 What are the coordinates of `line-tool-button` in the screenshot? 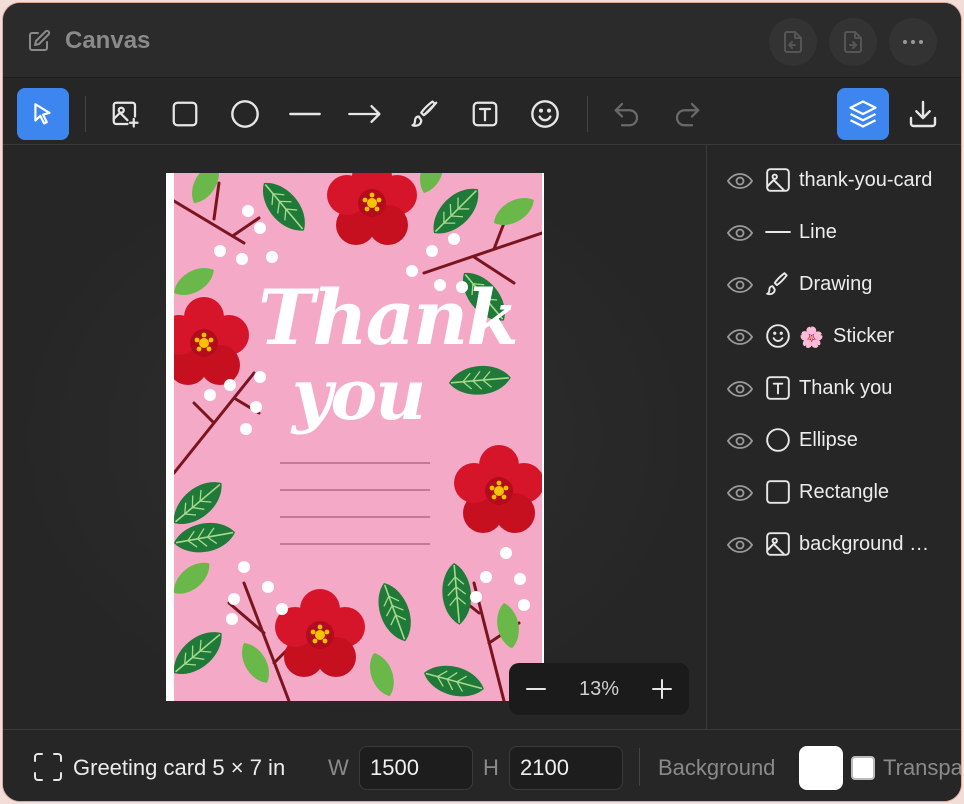 It's located at (305, 114).